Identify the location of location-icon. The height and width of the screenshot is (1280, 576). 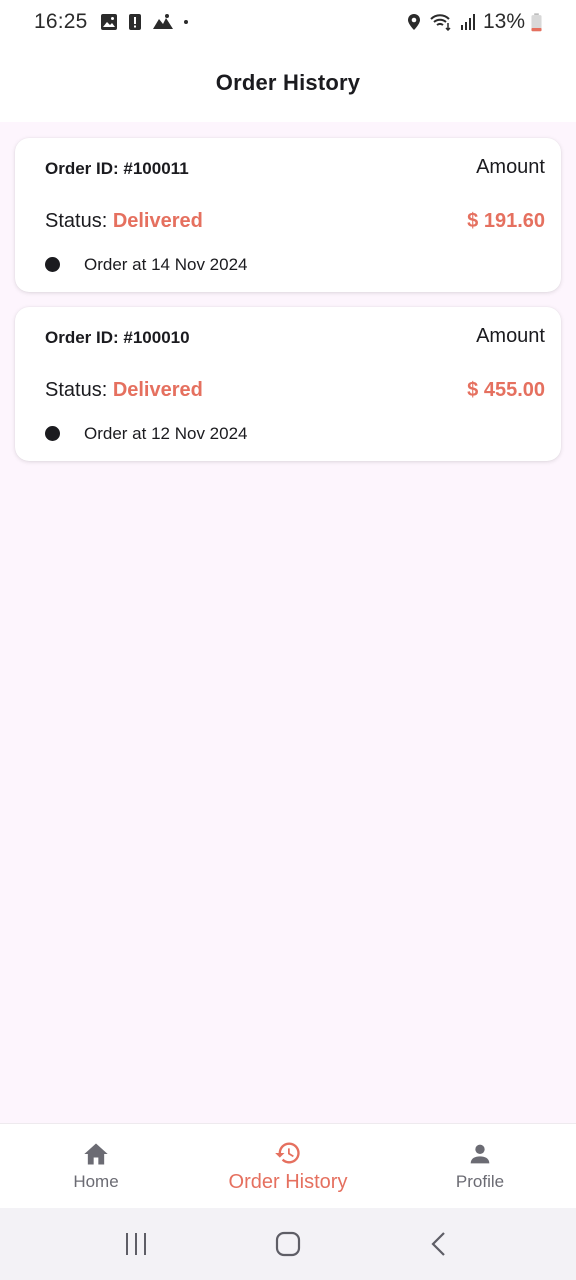
(413, 22).